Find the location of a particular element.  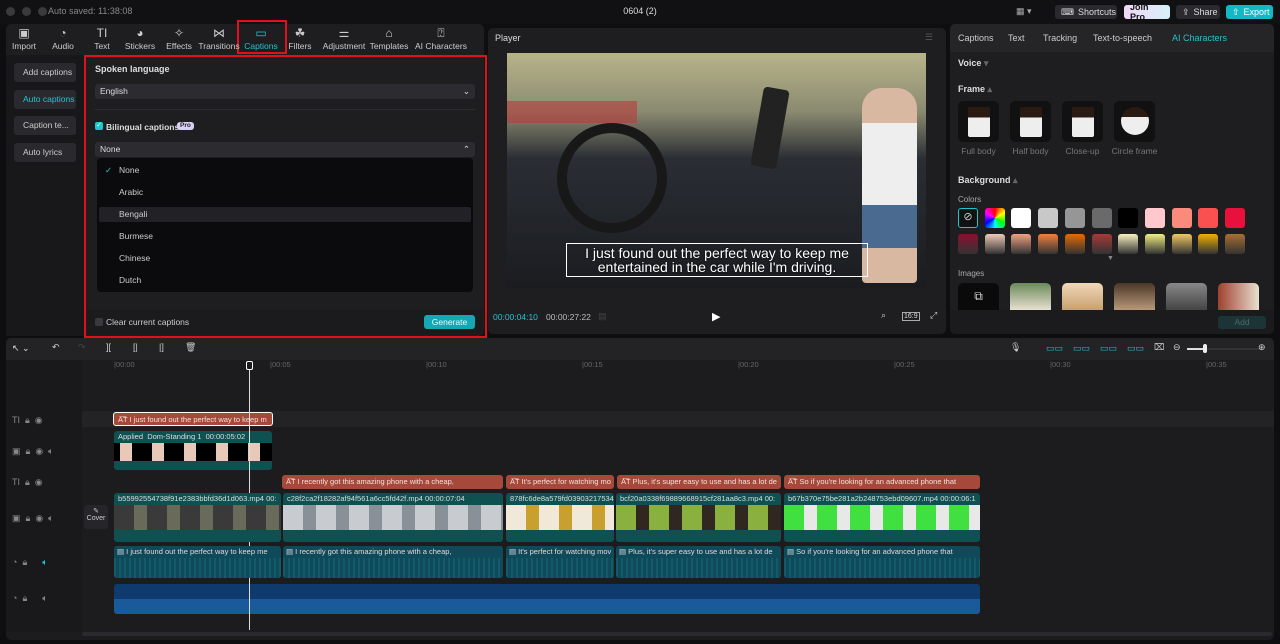

language-option: Bengali is located at coordinates (285, 214).